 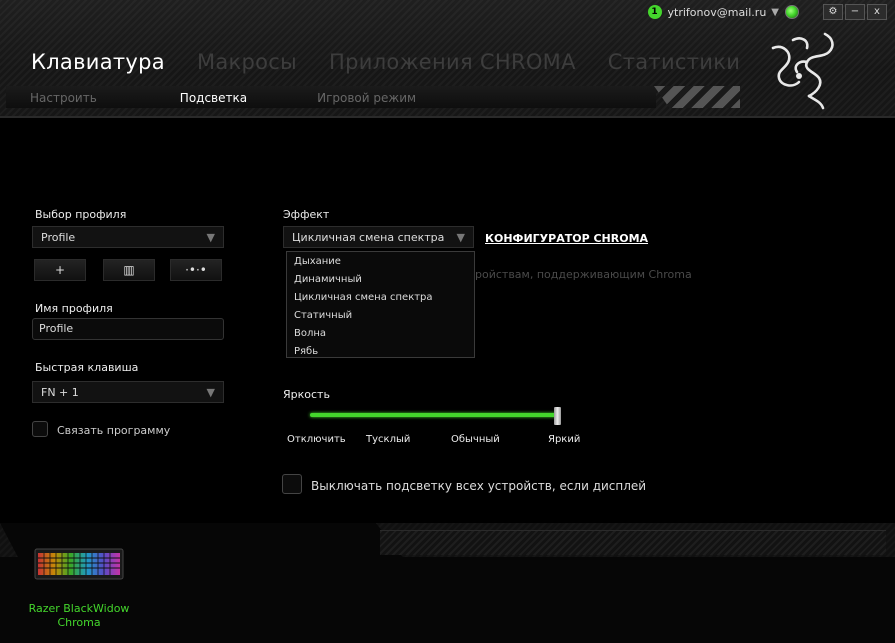 I want to click on dropdown-option-static: Статичный, so click(x=380, y=316).